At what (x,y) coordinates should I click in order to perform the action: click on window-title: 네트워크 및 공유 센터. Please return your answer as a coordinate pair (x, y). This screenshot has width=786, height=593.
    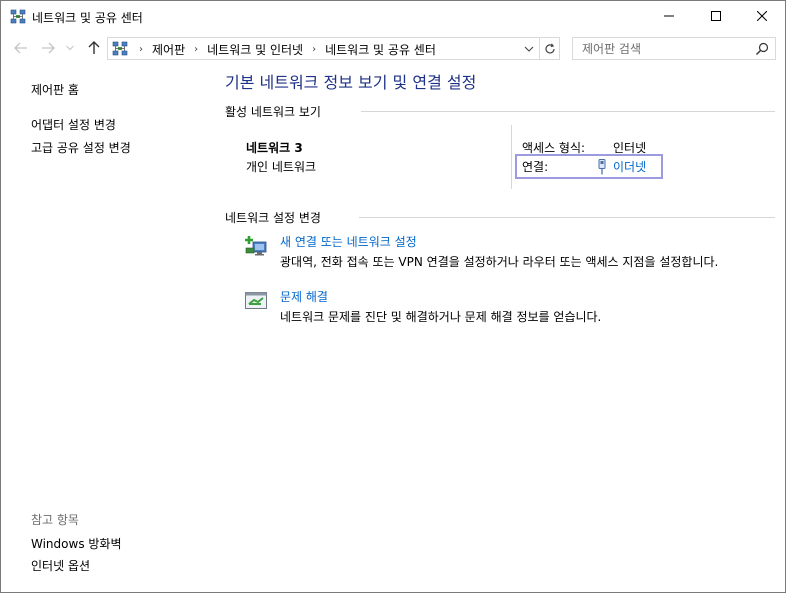
    Looking at the image, I should click on (87, 18).